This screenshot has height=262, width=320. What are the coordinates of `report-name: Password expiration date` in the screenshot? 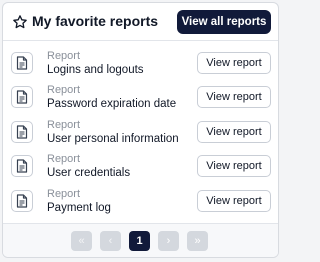 It's located at (112, 104).